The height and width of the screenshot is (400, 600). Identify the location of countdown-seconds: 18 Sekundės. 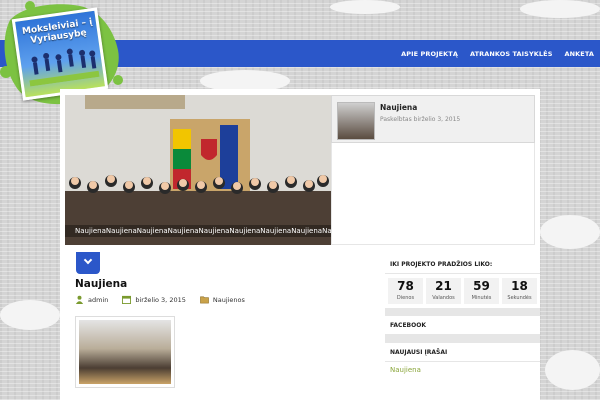
(519, 291).